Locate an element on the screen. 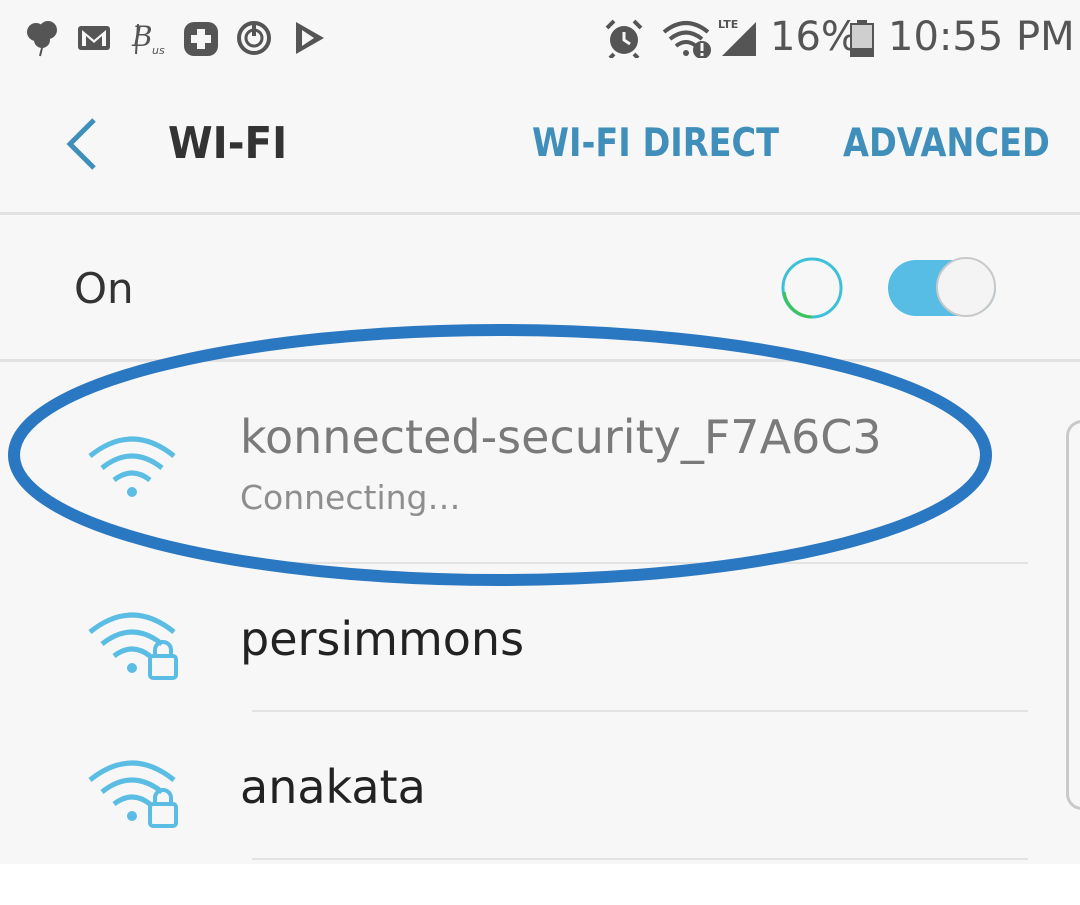  health-plus-icon is located at coordinates (200, 38).